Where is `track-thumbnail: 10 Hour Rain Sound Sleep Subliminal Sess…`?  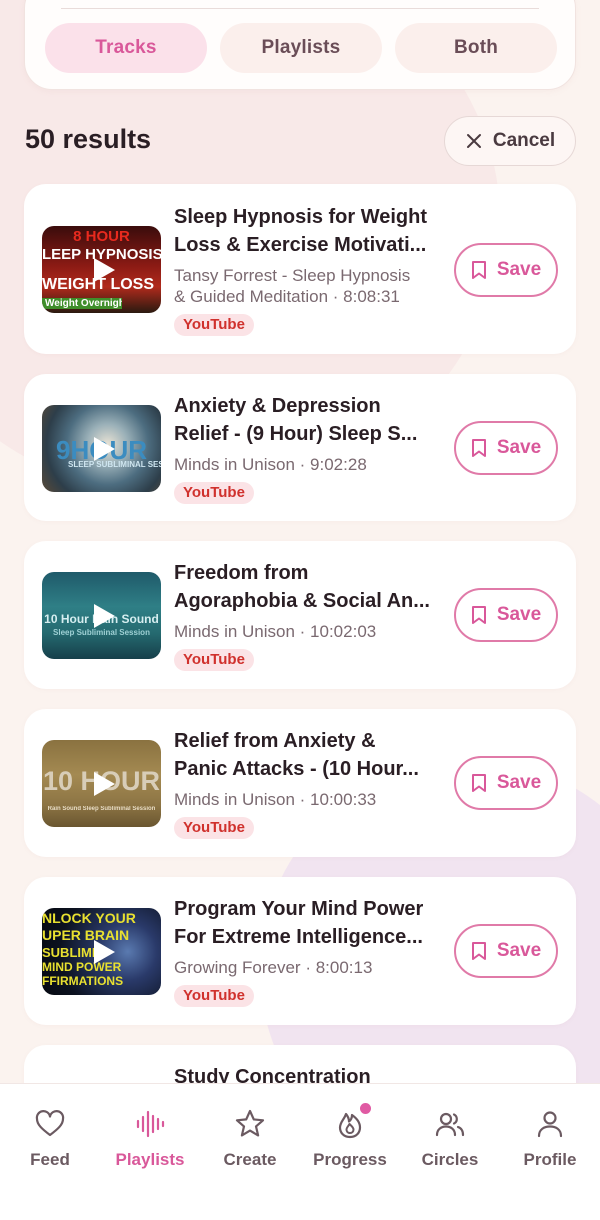 track-thumbnail: 10 Hour Rain Sound Sleep Subliminal Sess… is located at coordinates (101, 615).